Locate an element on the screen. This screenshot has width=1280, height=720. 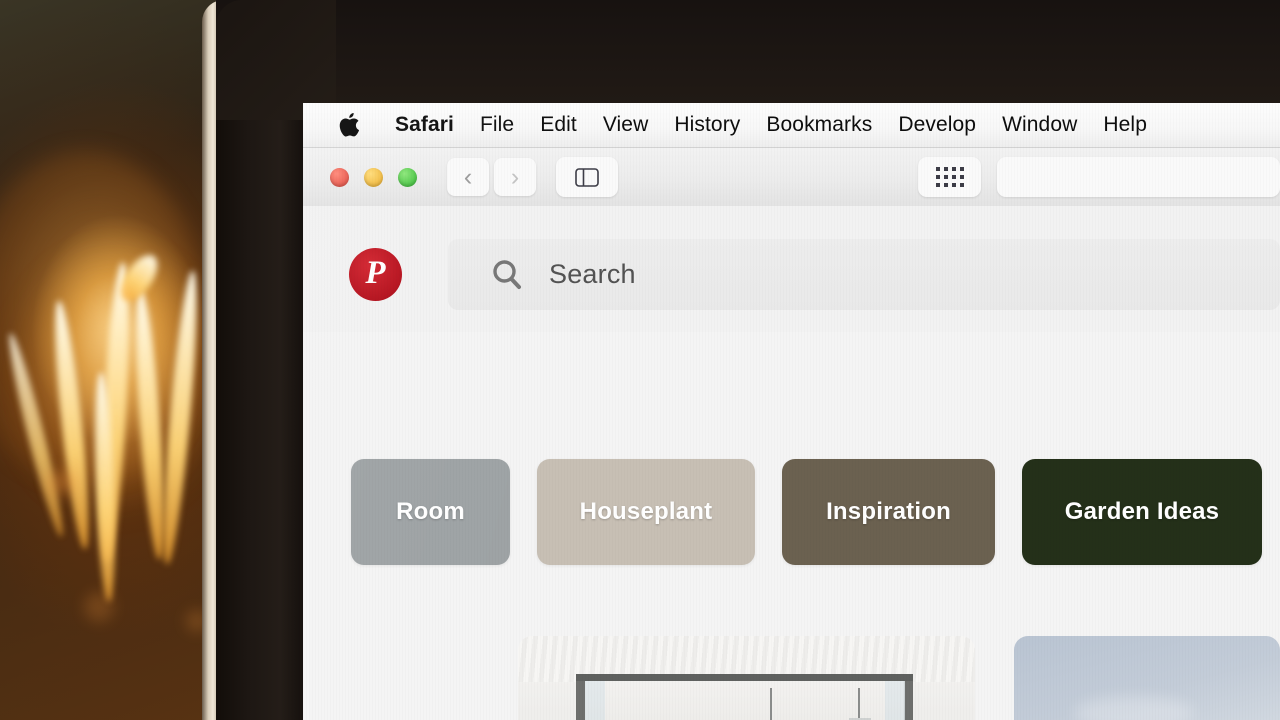
search-placeholder: Search is located at coordinates (592, 274).